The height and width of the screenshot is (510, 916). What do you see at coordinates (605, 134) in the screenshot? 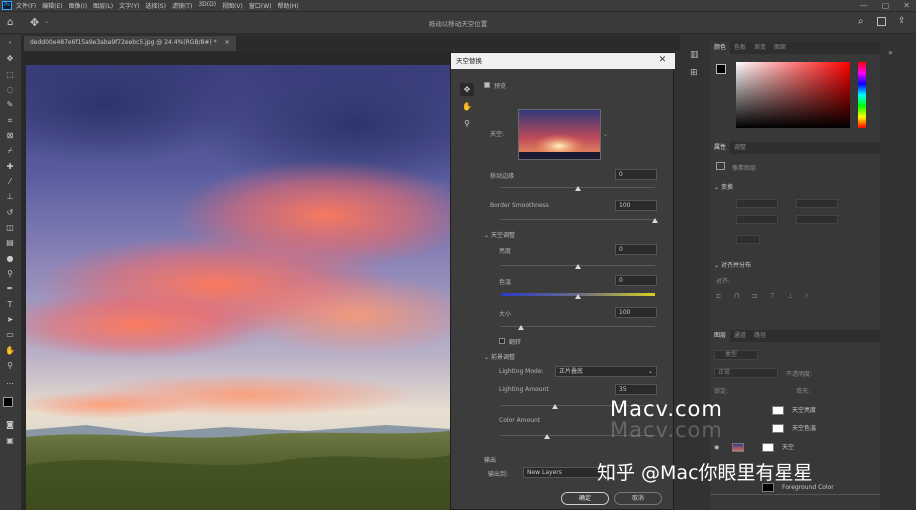
I see `sky-dropdown-chevron-icon: ⌄` at bounding box center [605, 134].